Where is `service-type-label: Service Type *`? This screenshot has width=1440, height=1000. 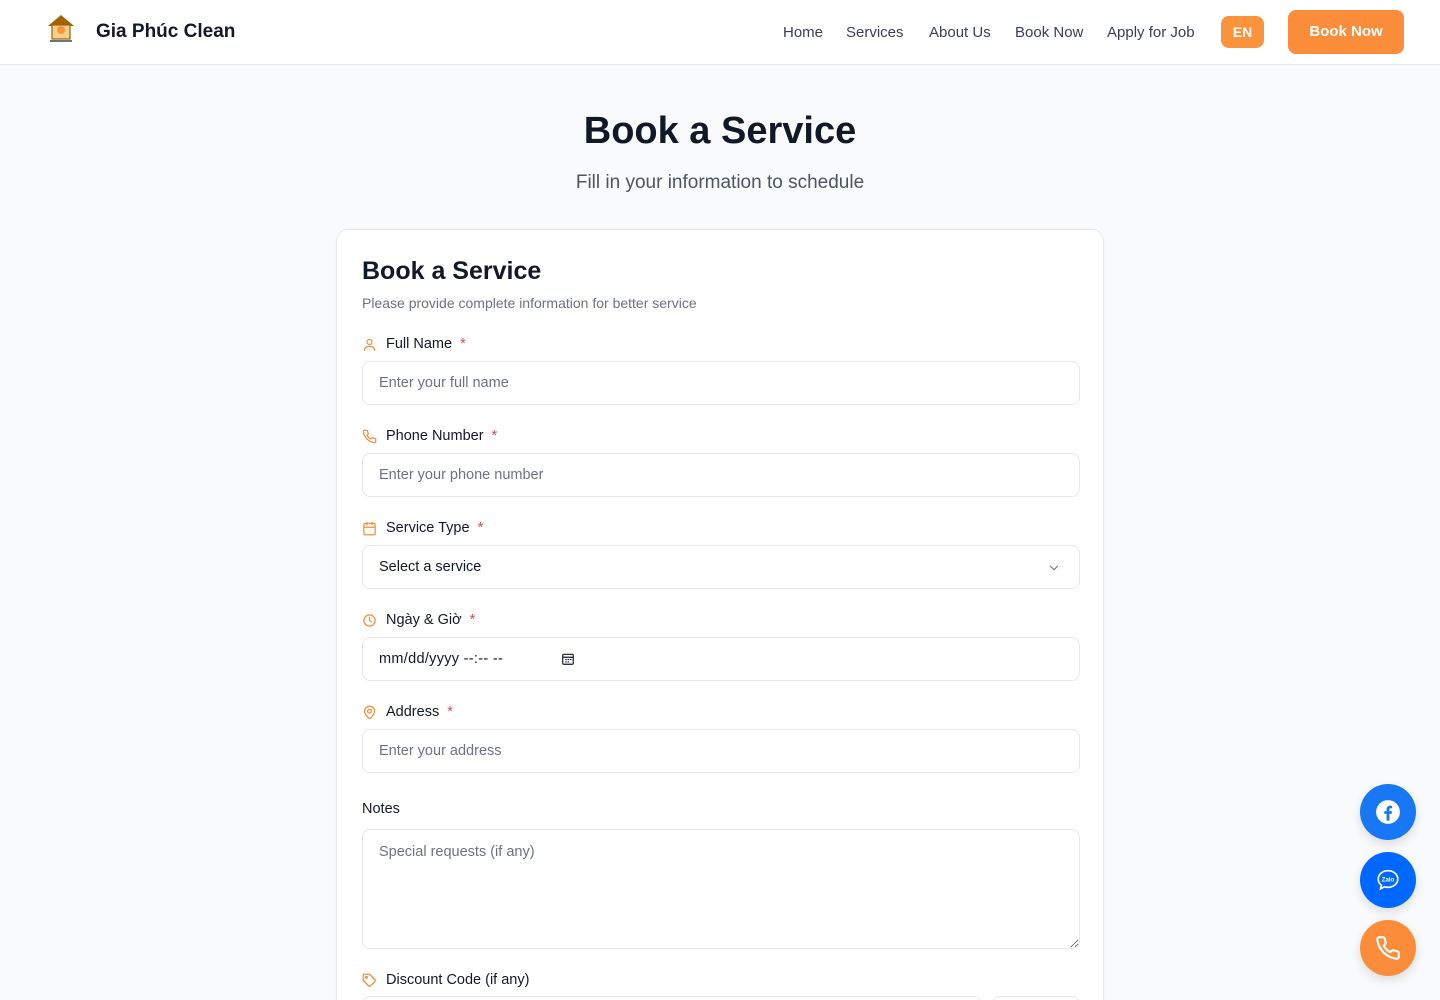
service-type-label: Service Type * is located at coordinates (422, 528).